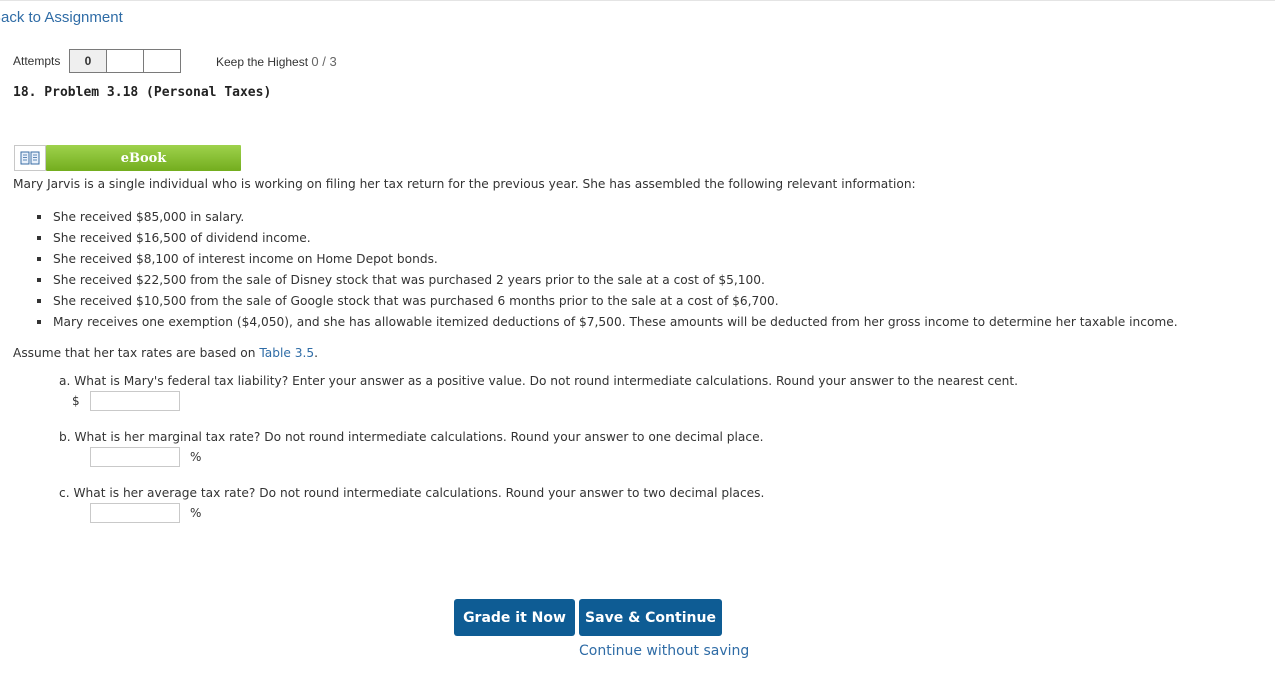 The image size is (1275, 684). Describe the element at coordinates (134, 401) in the screenshot. I see `answer-a-input` at that location.